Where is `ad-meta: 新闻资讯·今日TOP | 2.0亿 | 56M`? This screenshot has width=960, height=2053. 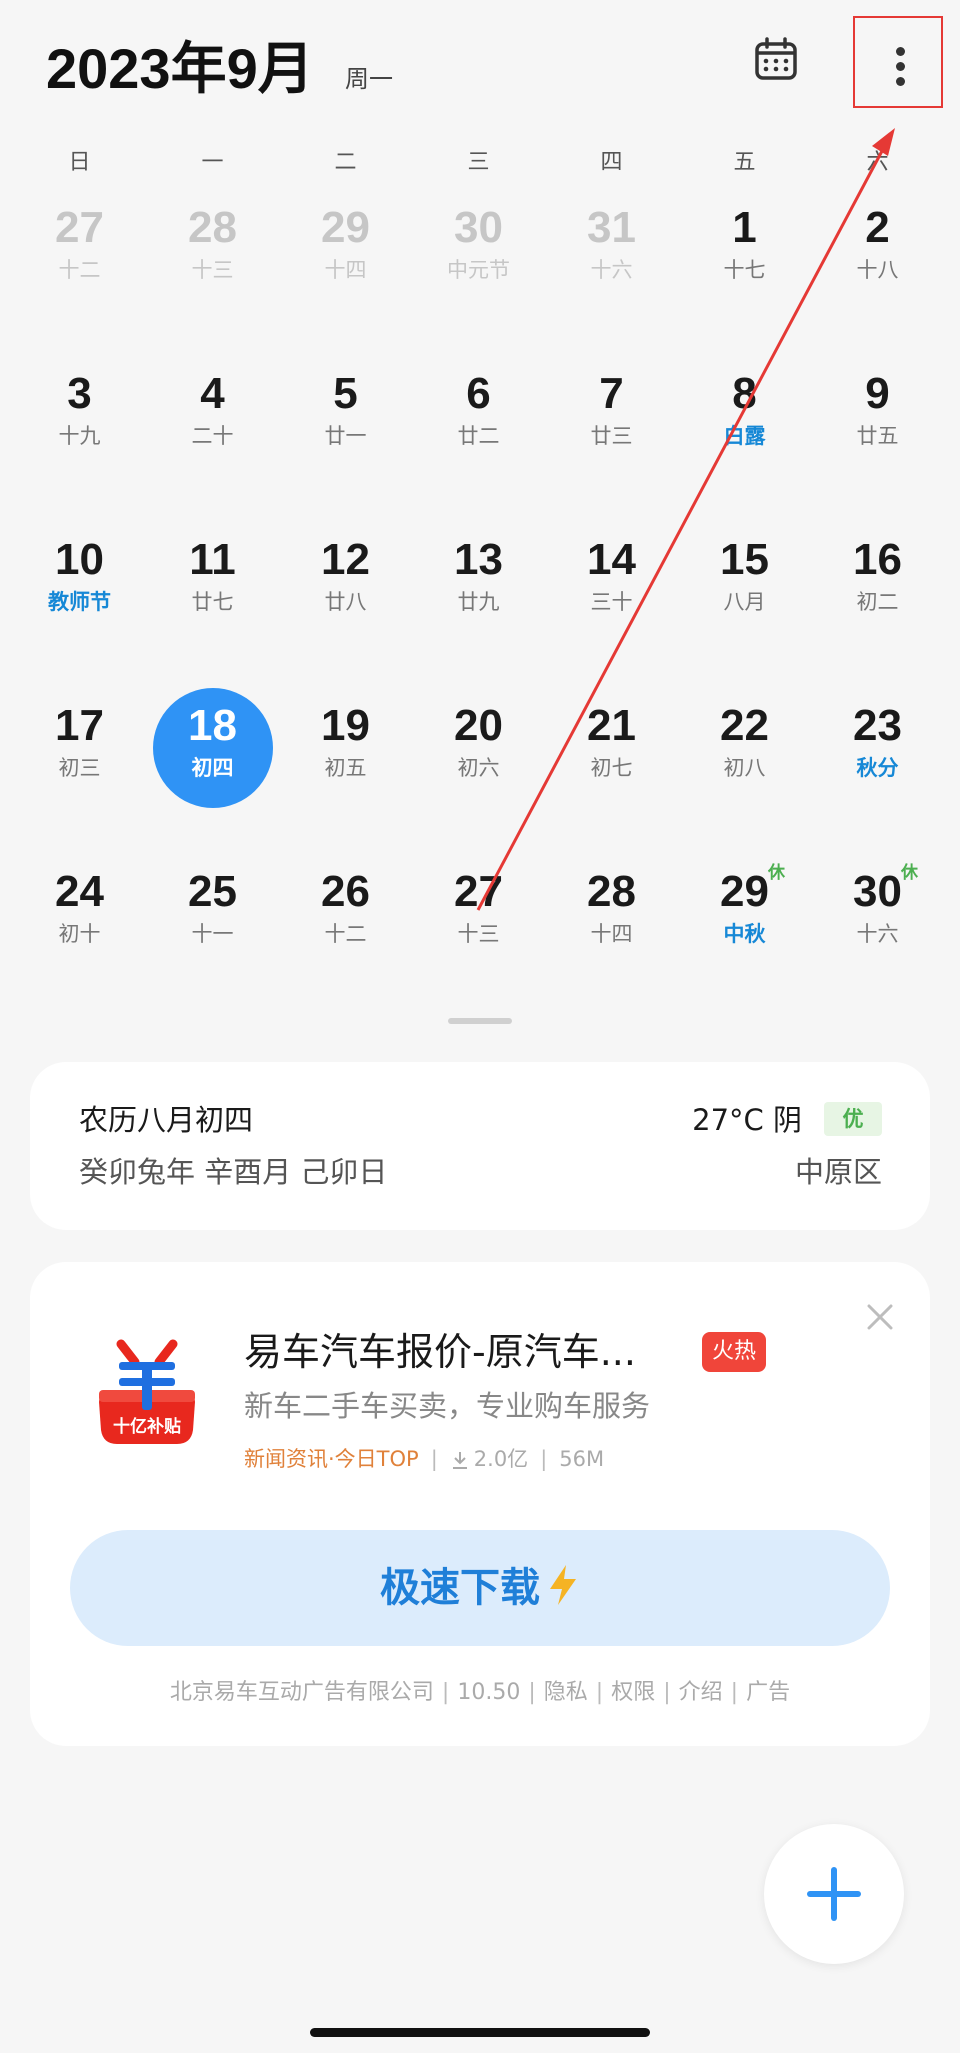
ad-meta: 新闻资讯·今日TOP | 2.0亿 | 56M is located at coordinates (424, 1459).